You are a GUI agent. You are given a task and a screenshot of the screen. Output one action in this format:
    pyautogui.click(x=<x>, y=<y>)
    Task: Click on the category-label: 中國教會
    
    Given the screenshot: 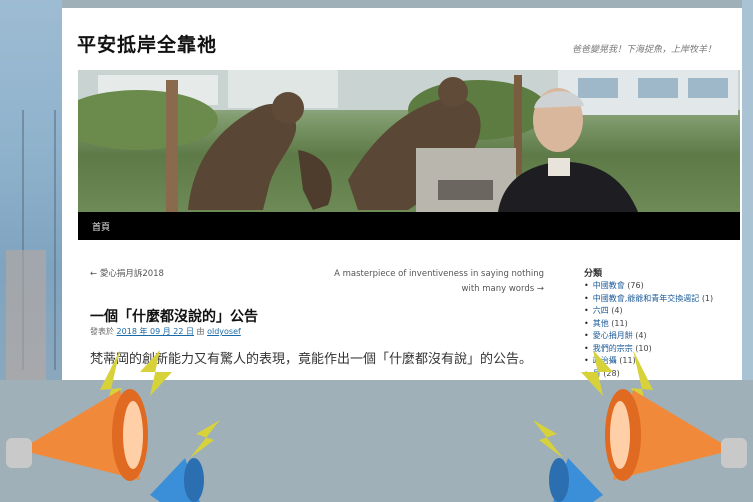 What is the action you would take?
    pyautogui.click(x=609, y=285)
    